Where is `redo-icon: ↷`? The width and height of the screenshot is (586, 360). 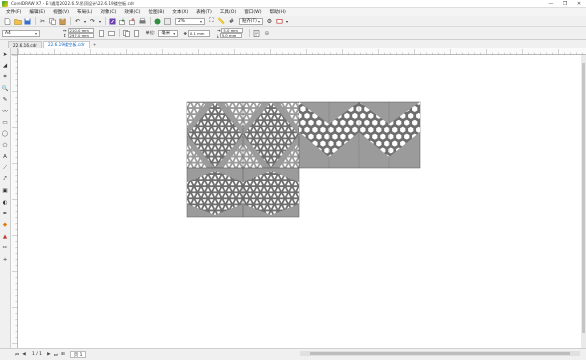
redo-icon: ↷ is located at coordinates (92, 21).